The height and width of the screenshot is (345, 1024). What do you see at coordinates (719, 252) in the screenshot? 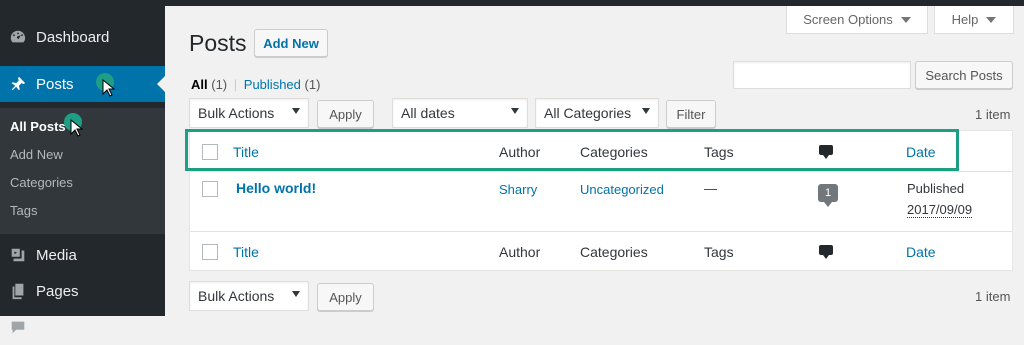
I see `column-tags-footer: Tags` at bounding box center [719, 252].